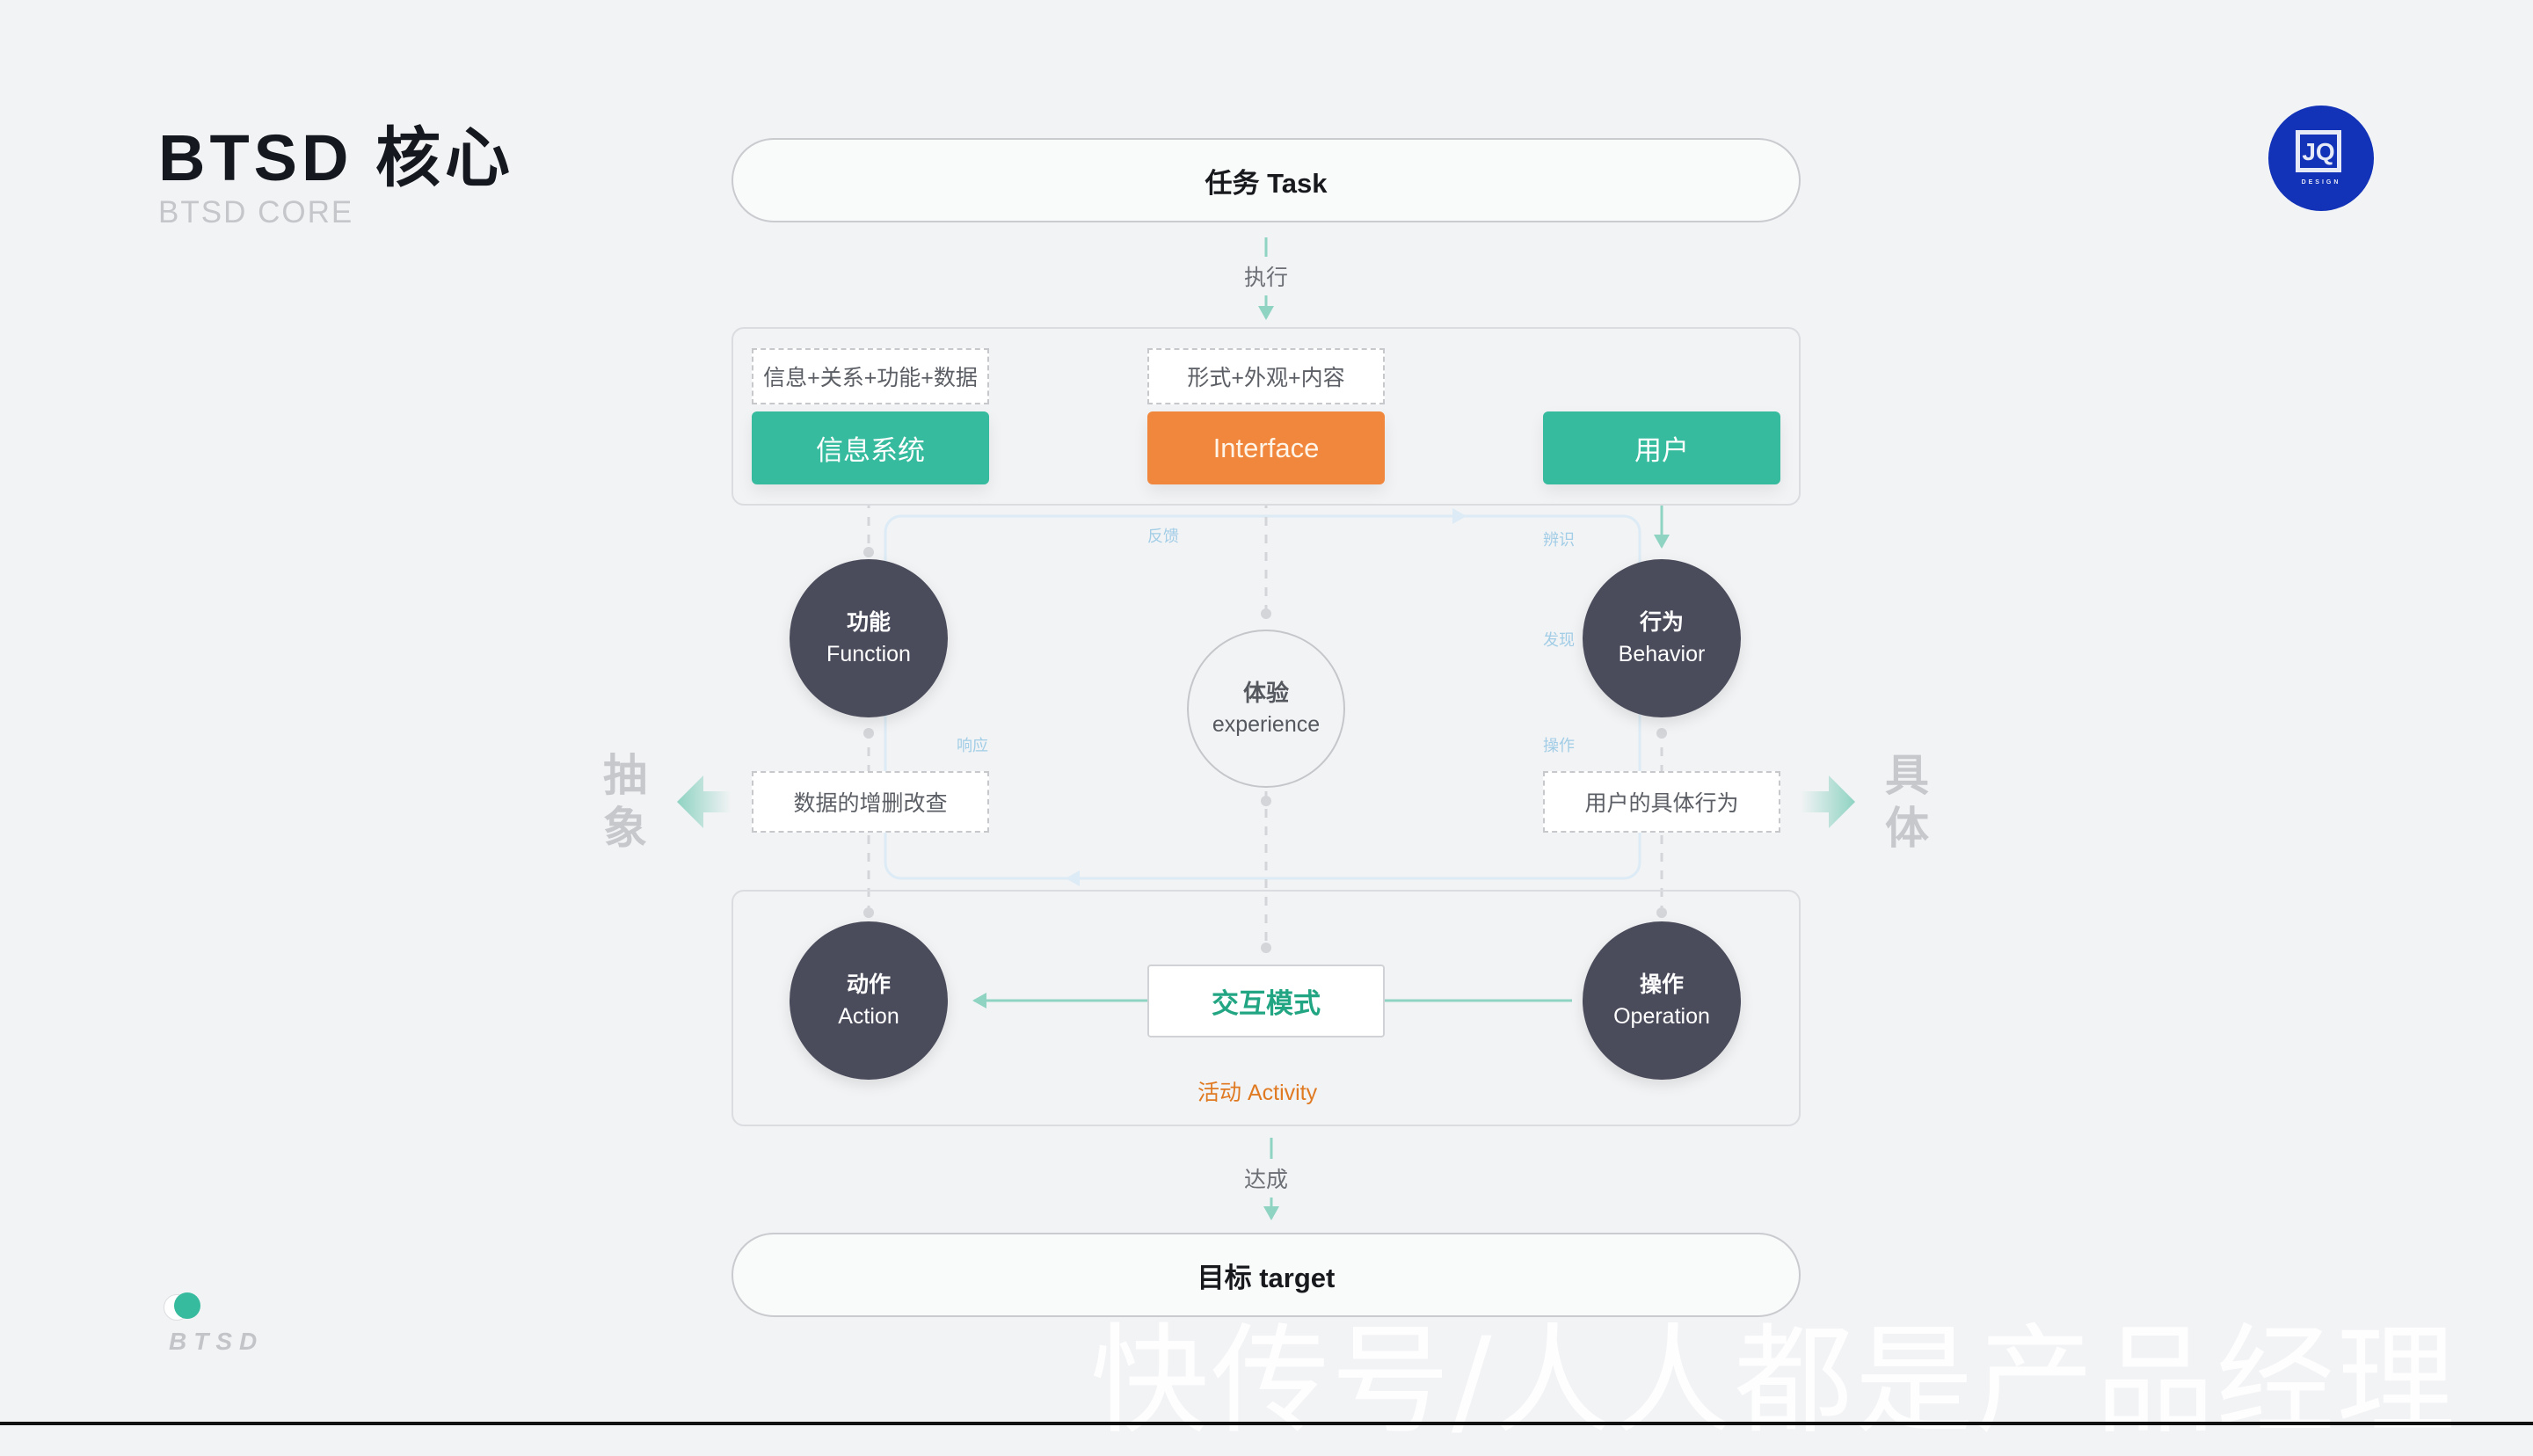  I want to click on behavior-node: 行为 Behavior, so click(1662, 638).